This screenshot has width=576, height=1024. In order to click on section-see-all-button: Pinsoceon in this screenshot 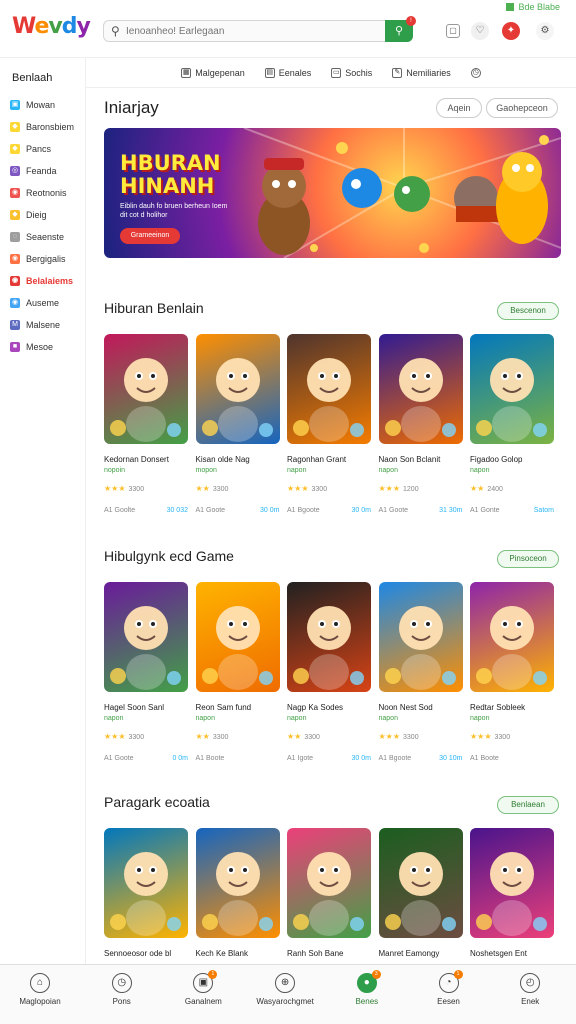, I will do `click(528, 559)`.